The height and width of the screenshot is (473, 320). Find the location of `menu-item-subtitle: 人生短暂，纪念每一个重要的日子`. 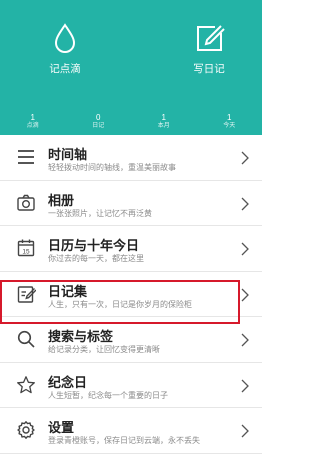

menu-item-subtitle: 人生短暂，纪念每一个重要的日子 is located at coordinates (108, 395).